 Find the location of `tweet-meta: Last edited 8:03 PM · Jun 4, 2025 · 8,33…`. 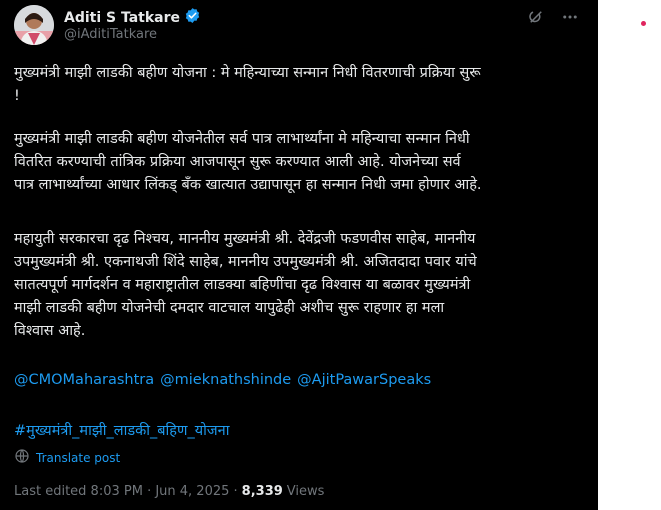

tweet-meta: Last edited 8:03 PM · Jun 4, 2025 · 8,33… is located at coordinates (169, 491).